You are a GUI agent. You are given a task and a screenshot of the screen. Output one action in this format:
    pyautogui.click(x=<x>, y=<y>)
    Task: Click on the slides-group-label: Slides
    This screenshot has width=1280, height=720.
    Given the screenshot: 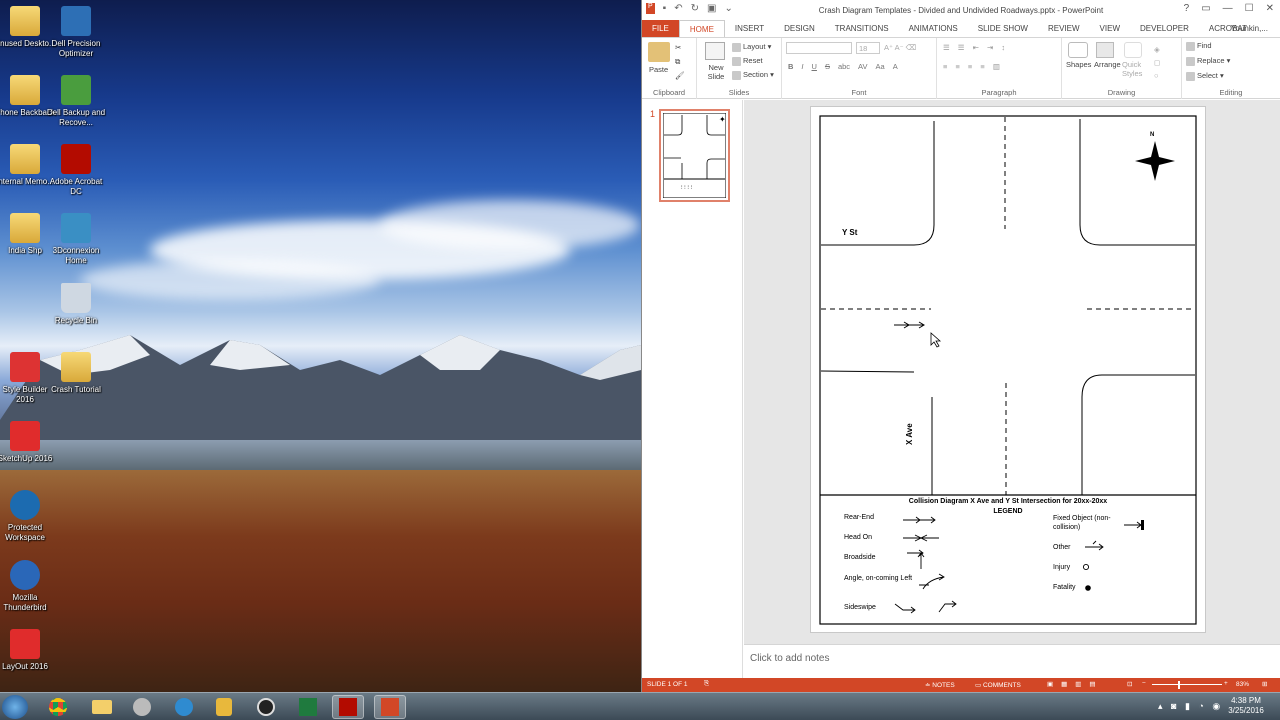 What is the action you would take?
    pyautogui.click(x=739, y=92)
    